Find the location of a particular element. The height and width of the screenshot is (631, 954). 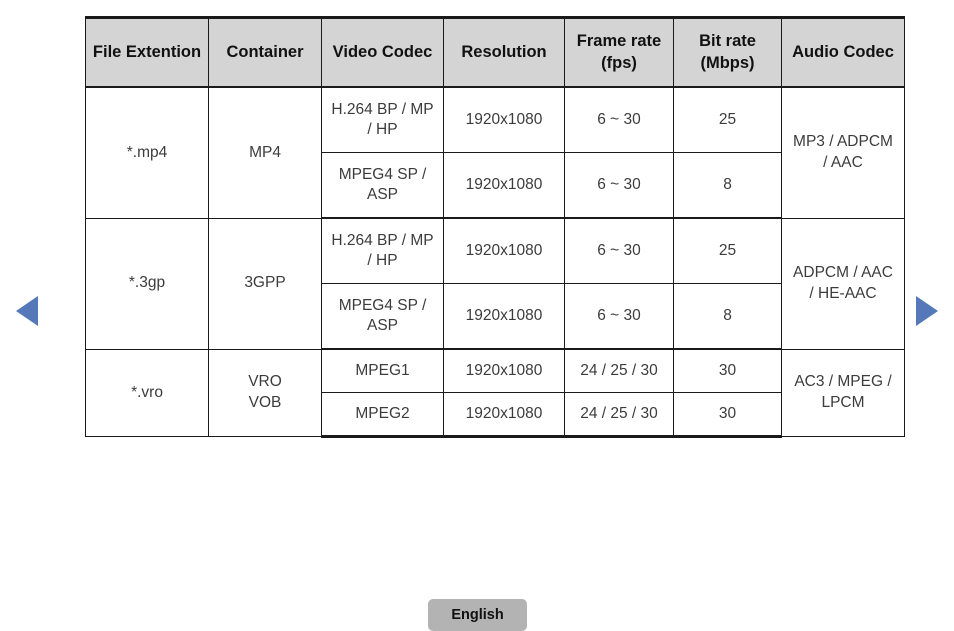

column-header-bit-rate-line1: Bit rate is located at coordinates (727, 40).